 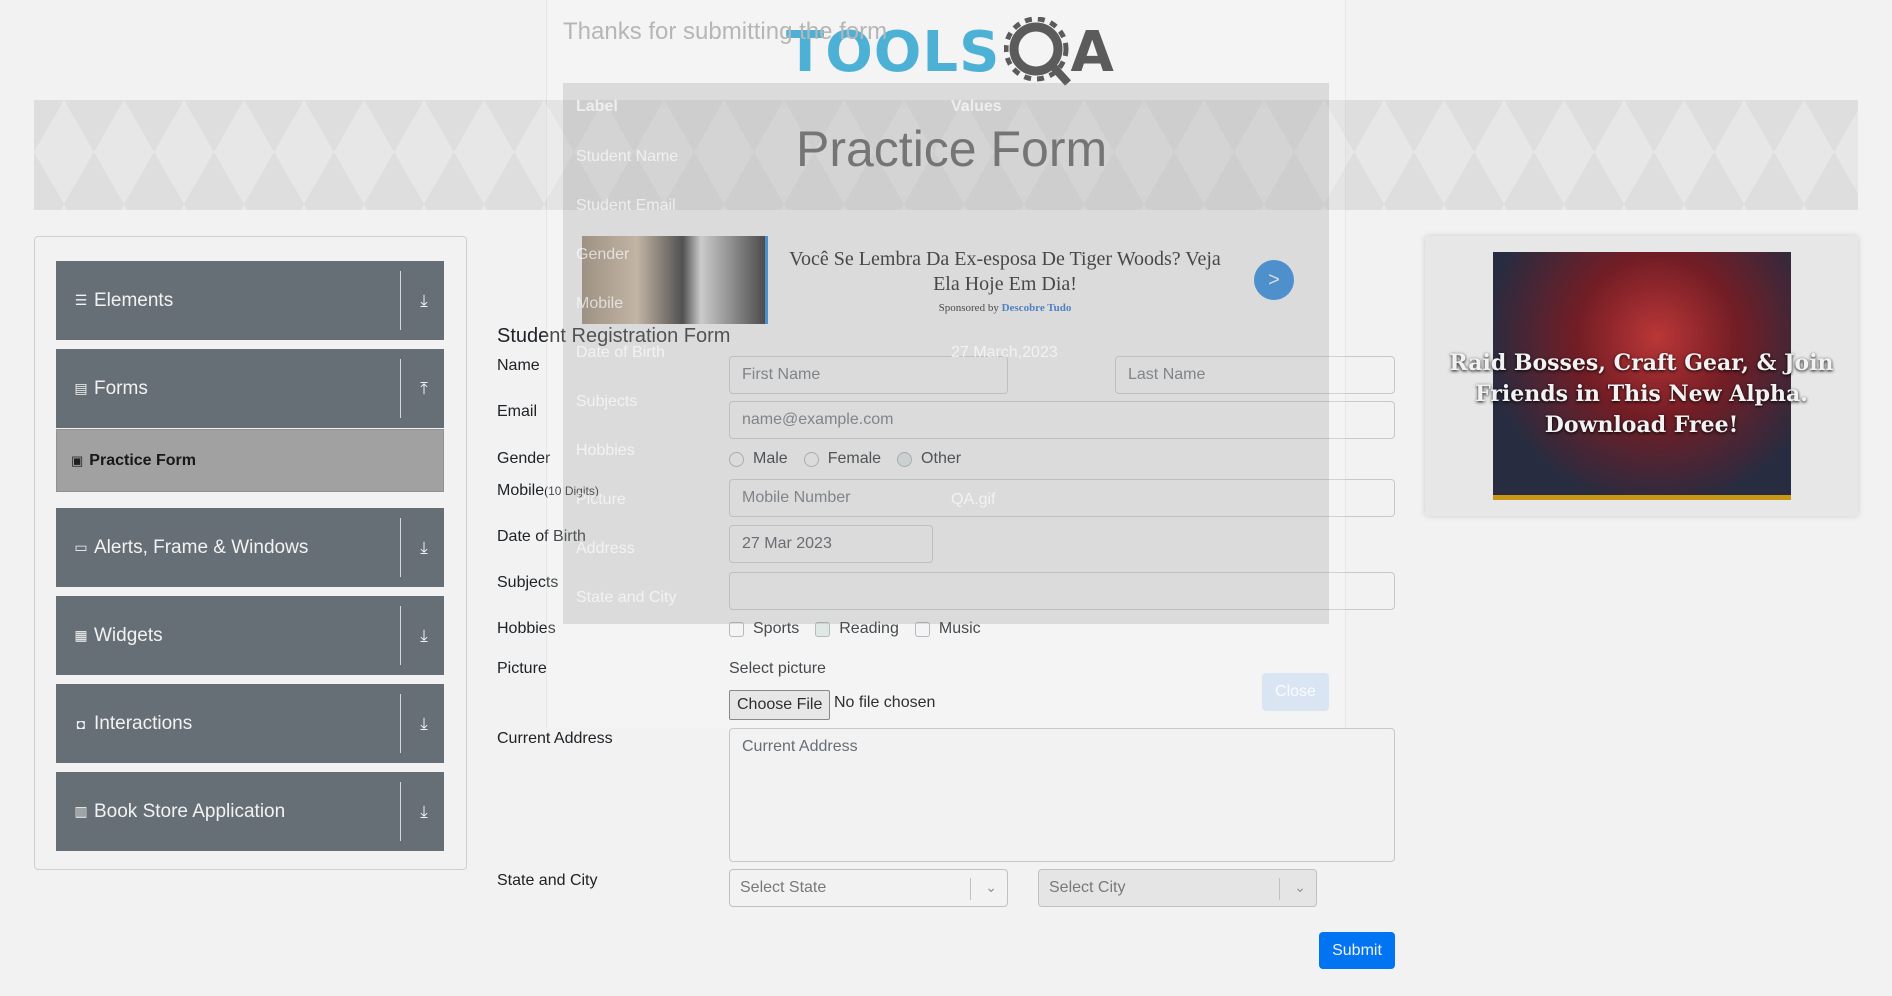 What do you see at coordinates (597, 106) in the screenshot?
I see `column-header-label: Label` at bounding box center [597, 106].